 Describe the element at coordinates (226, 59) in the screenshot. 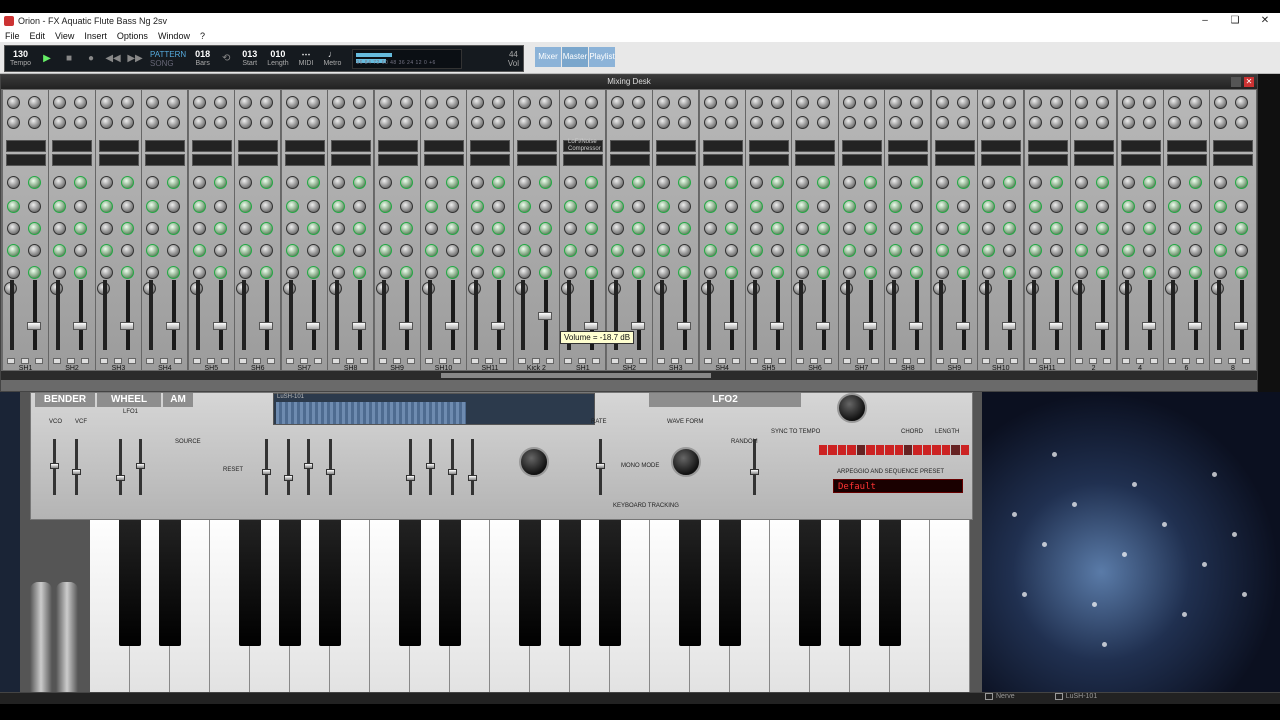

I see `loop-icon: ⟲` at that location.